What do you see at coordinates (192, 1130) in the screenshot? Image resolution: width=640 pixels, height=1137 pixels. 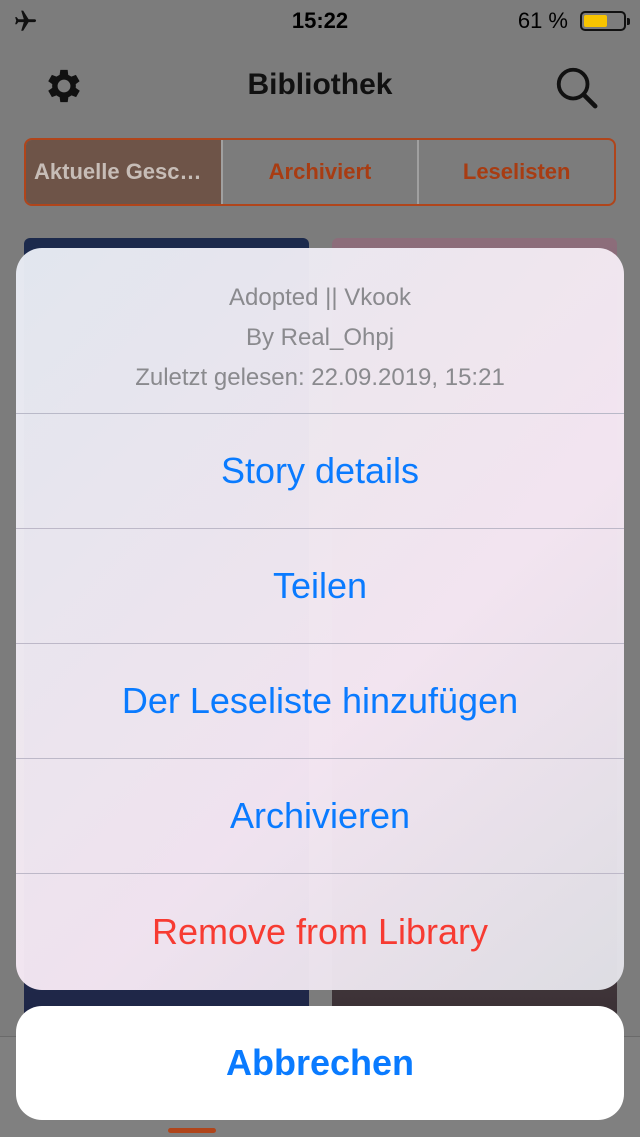 I see `tab-bar-indicator` at bounding box center [192, 1130].